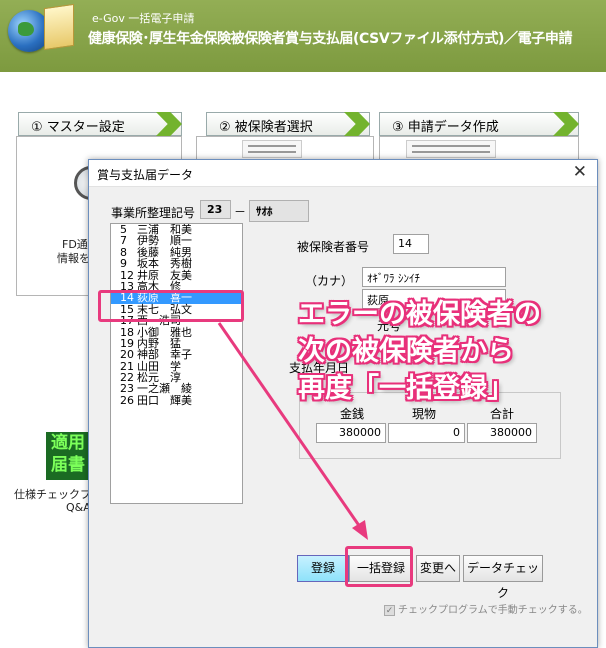 The width and height of the screenshot is (606, 648). What do you see at coordinates (143, 18) in the screenshot?
I see `app-name: e-Gov 一括電子申請` at bounding box center [143, 18].